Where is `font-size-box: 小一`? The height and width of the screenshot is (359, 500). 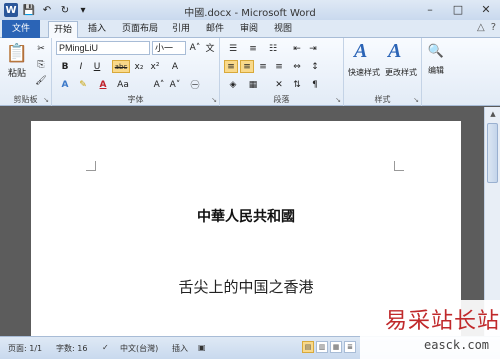
font-size-box: 小一 is located at coordinates (169, 48).